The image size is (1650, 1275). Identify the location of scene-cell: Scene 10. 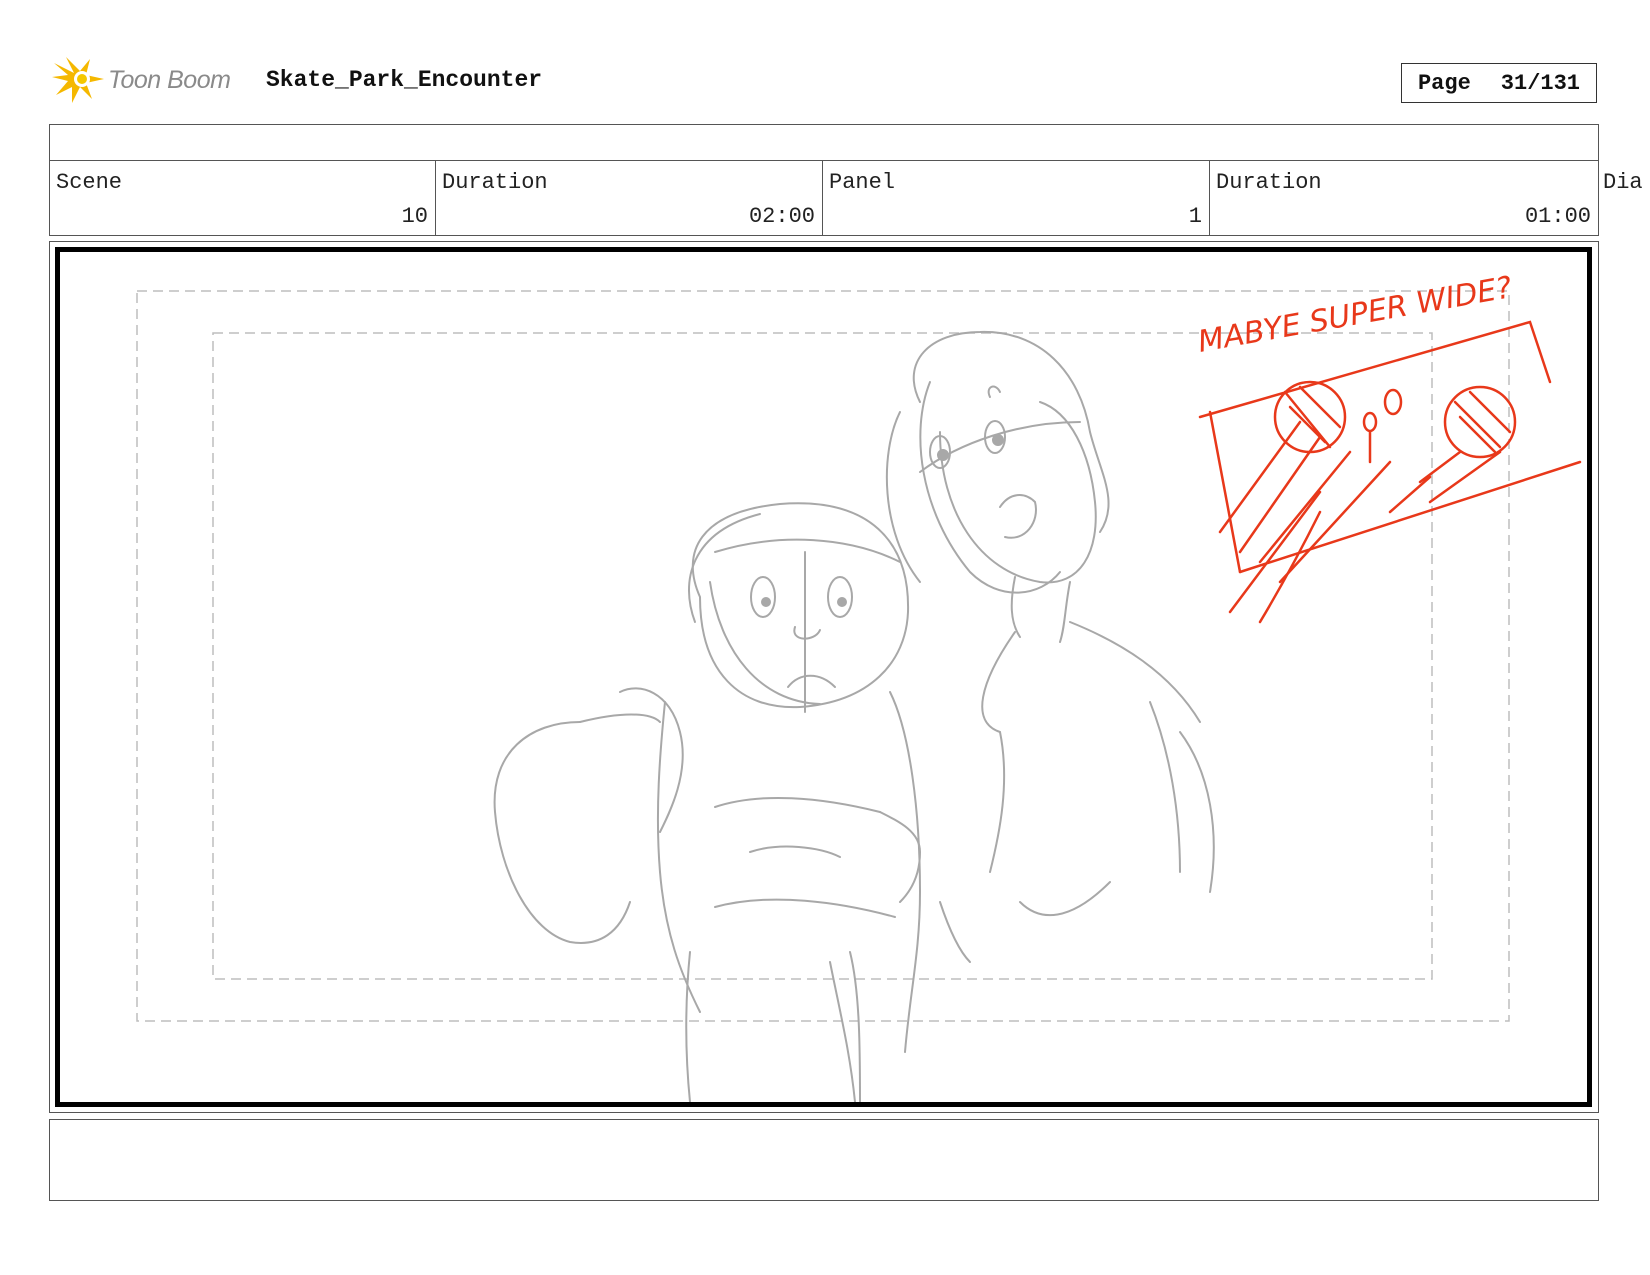
(242, 198).